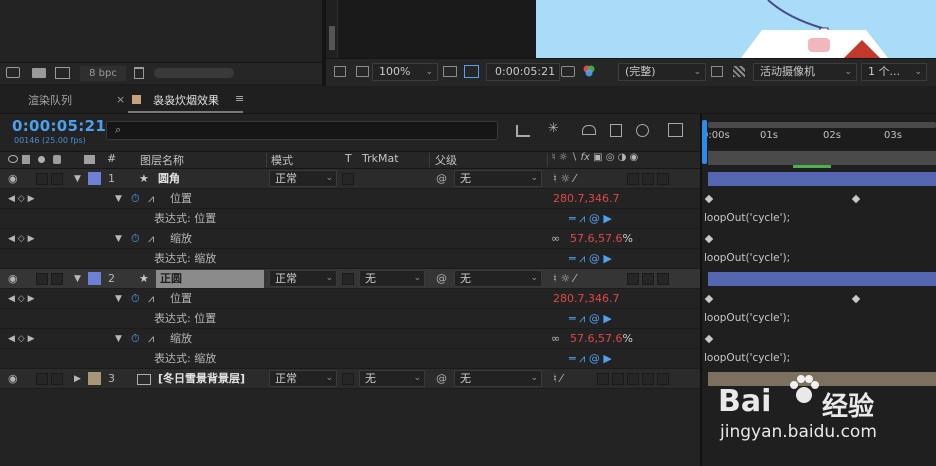  Describe the element at coordinates (557, 379) in the screenshot. I see `layer-switches: ♮ ⁄` at that location.